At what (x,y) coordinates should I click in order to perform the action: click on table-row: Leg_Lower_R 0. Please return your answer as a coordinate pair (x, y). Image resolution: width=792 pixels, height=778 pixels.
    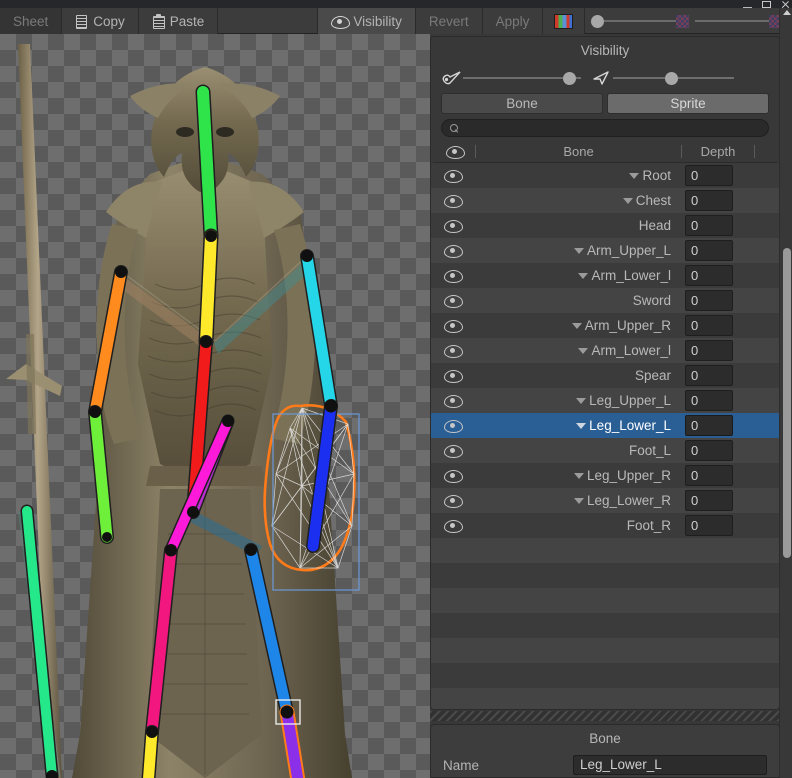
    Looking at the image, I should click on (605, 500).